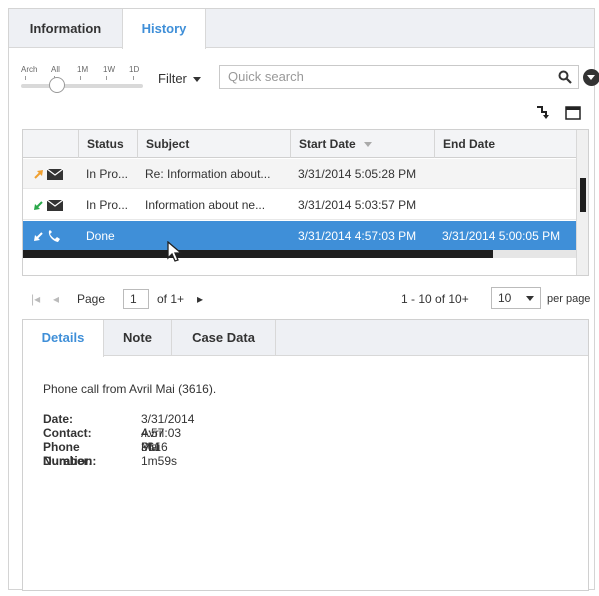  I want to click on field-label: Duration:, so click(70, 461).